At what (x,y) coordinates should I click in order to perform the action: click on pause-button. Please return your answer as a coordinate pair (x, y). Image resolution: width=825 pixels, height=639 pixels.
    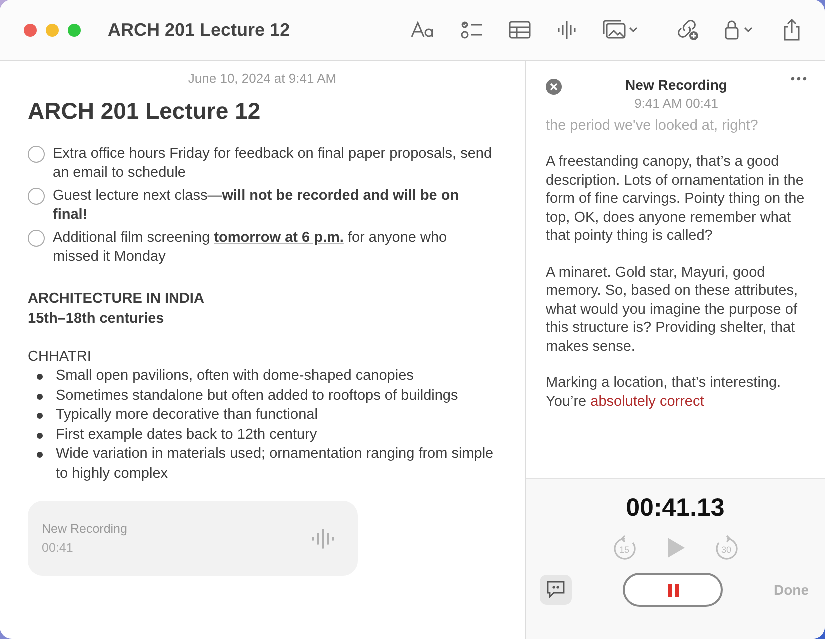
    Looking at the image, I should click on (673, 590).